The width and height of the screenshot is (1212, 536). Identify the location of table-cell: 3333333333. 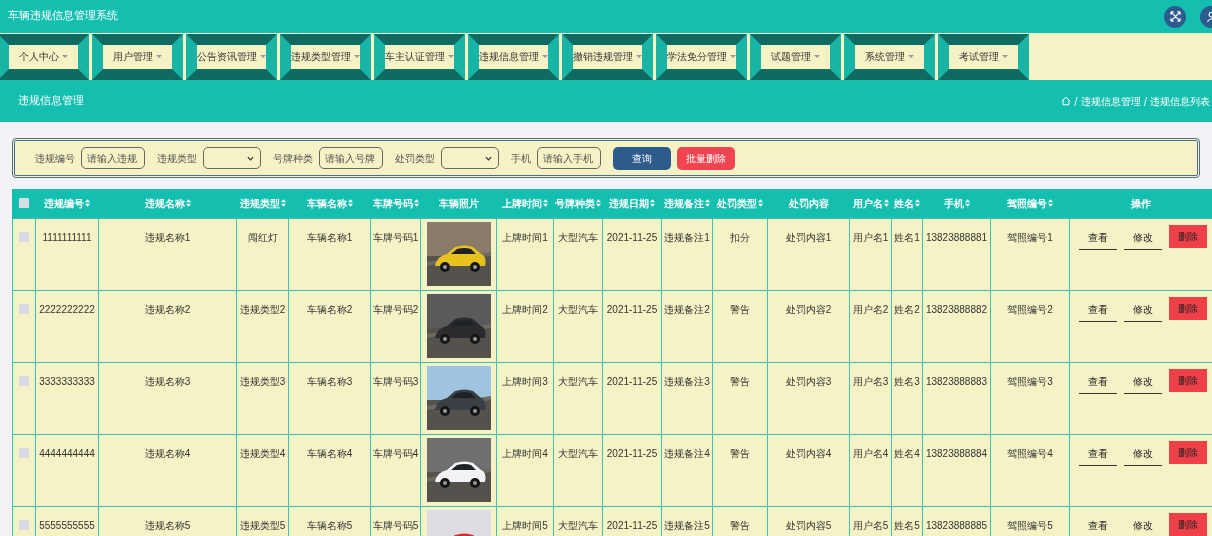
(67, 381).